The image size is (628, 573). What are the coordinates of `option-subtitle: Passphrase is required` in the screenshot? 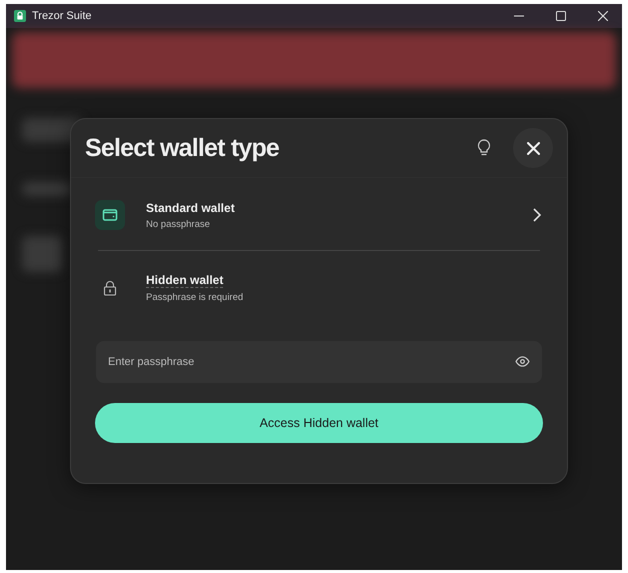 It's located at (195, 297).